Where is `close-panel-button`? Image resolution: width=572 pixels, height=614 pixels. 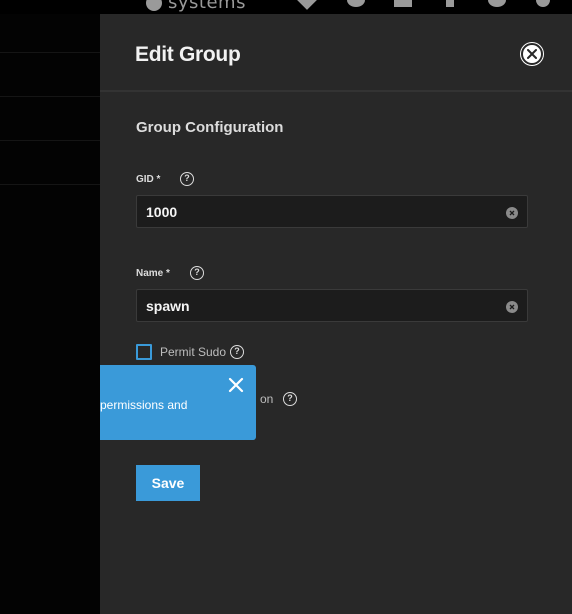
close-panel-button is located at coordinates (532, 54).